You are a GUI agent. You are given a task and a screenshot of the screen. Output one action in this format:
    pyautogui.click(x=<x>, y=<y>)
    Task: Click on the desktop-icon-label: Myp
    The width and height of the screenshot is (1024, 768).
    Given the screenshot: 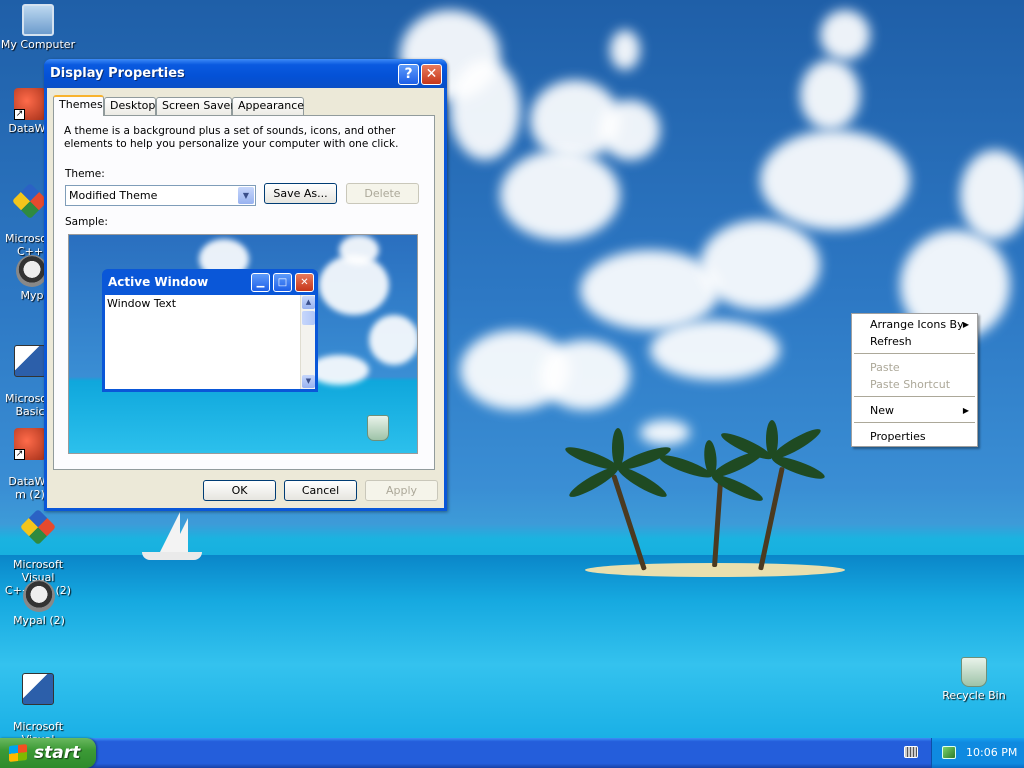 What is the action you would take?
    pyautogui.click(x=32, y=295)
    